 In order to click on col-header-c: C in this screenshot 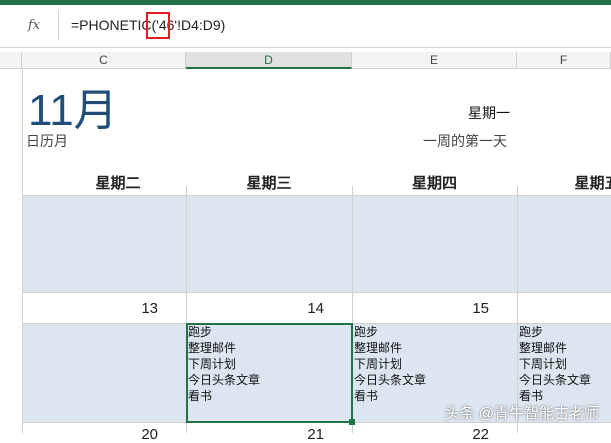, I will do `click(104, 60)`.